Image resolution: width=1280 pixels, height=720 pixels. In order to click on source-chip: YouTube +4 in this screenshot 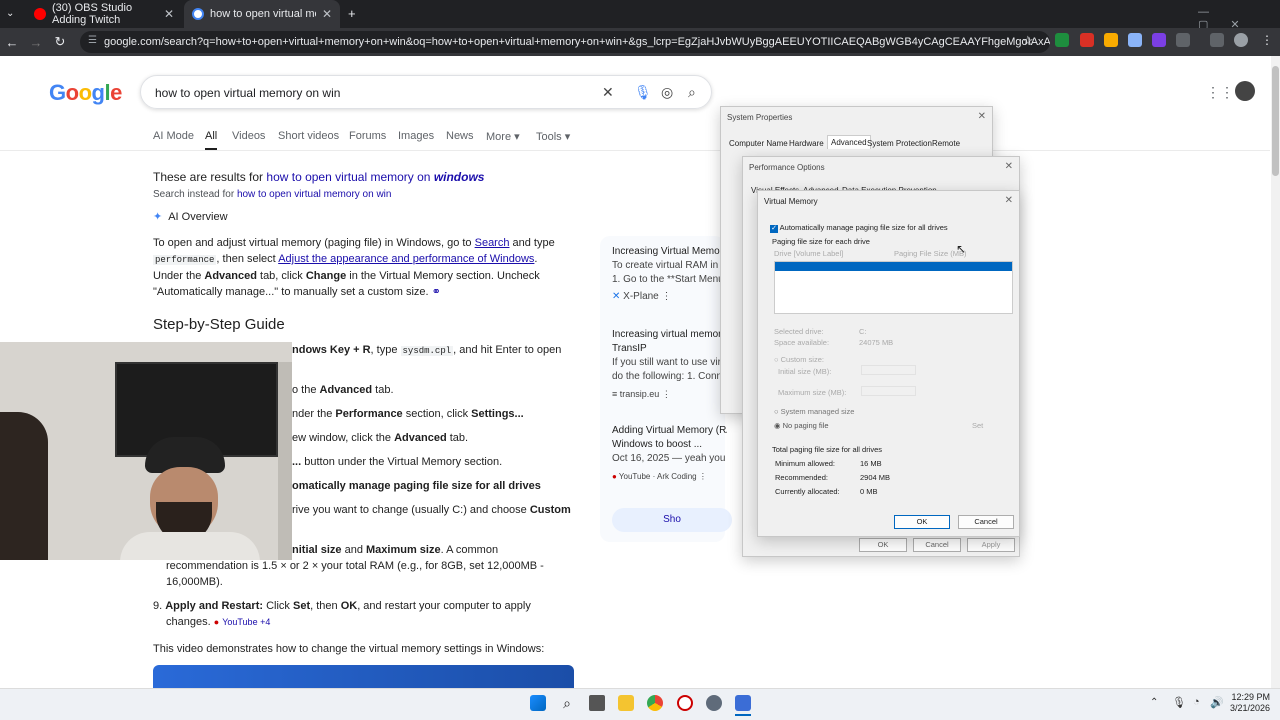, I will do `click(246, 622)`.